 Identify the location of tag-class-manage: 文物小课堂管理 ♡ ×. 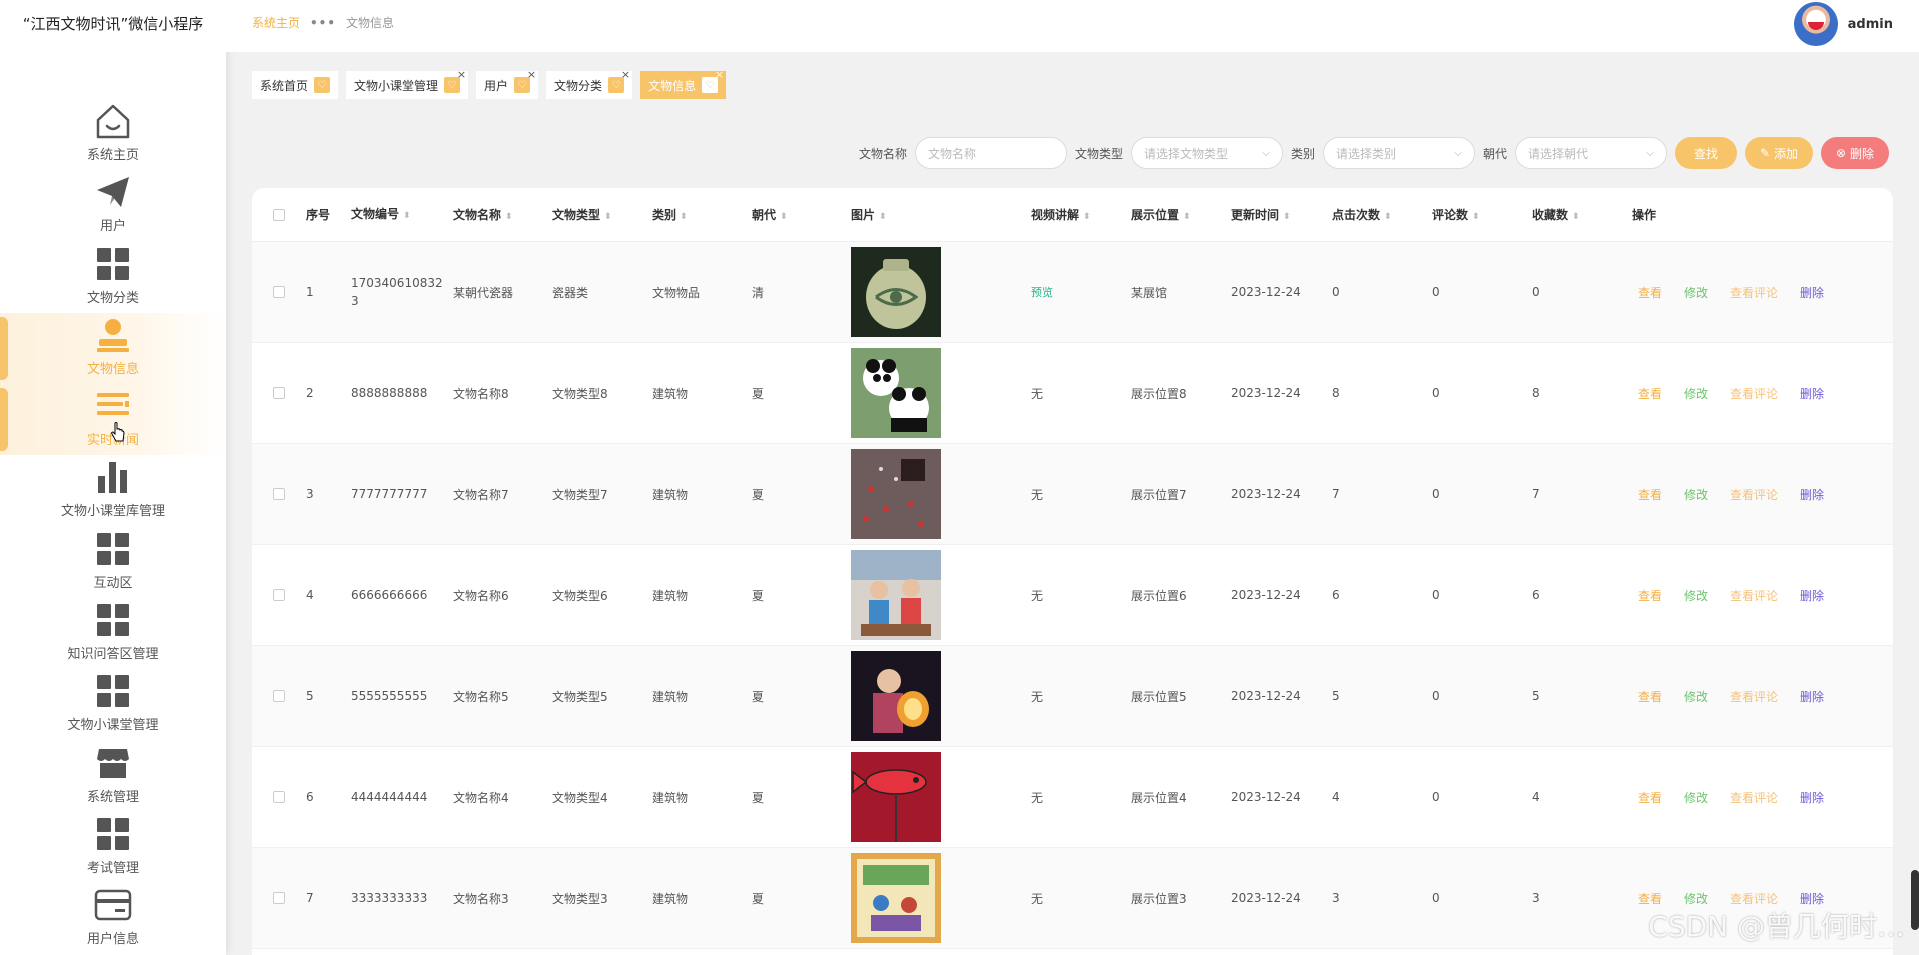
(407, 83).